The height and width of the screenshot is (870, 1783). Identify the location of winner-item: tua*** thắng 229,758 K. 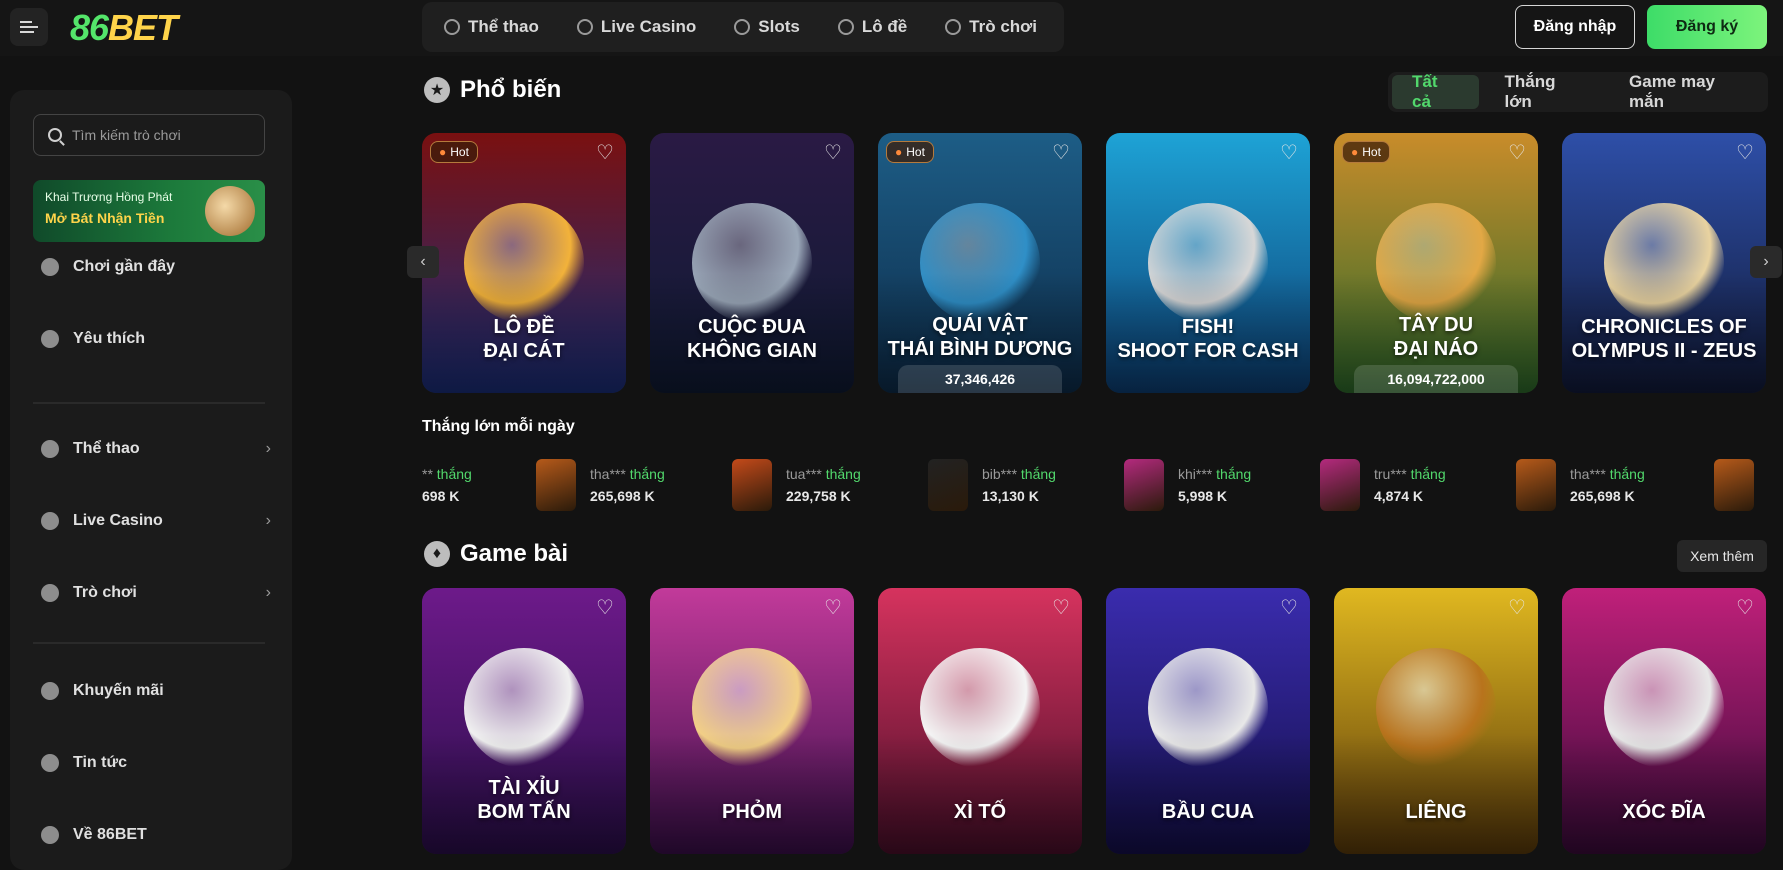
(796, 485).